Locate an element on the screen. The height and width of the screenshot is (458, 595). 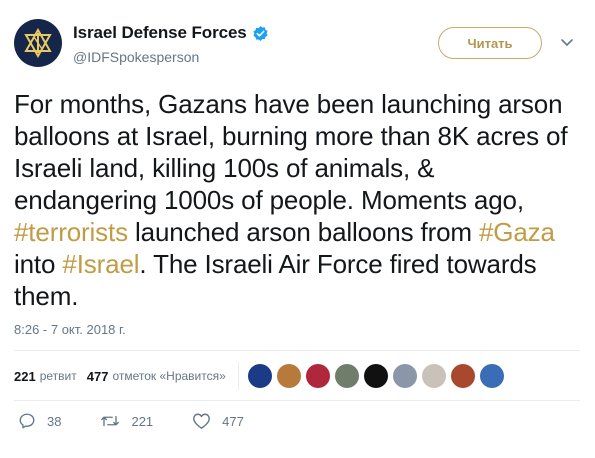
retweets-count: 221 is located at coordinates (25, 376).